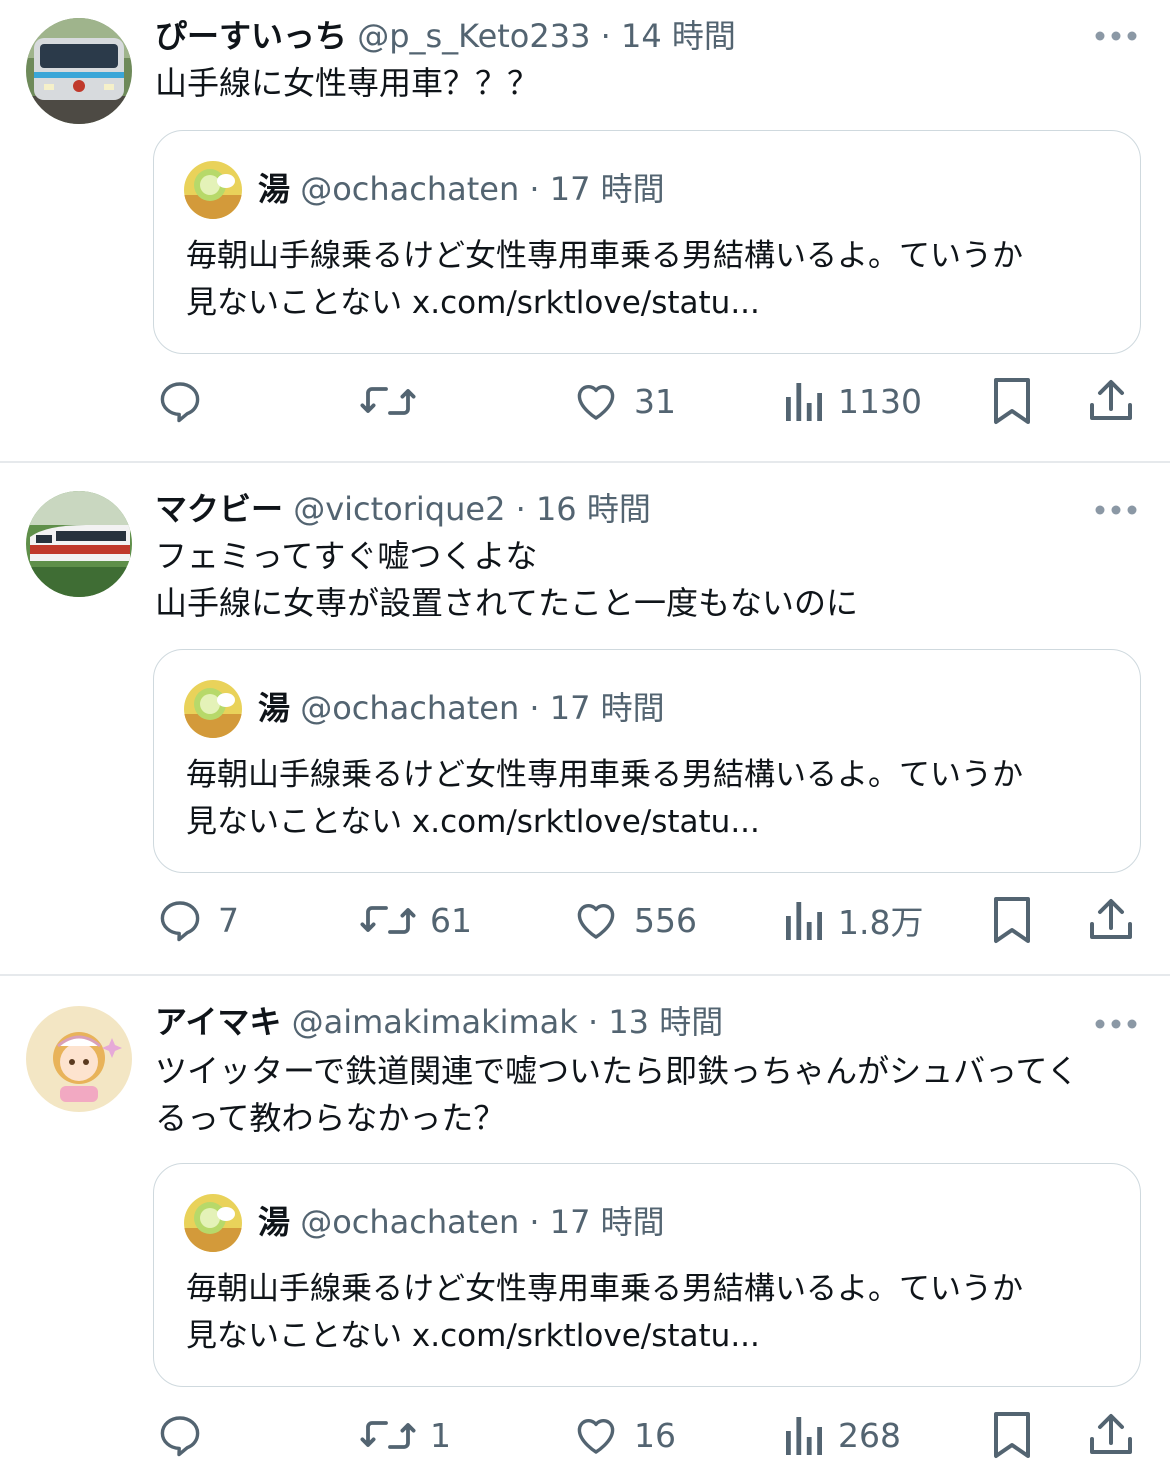  What do you see at coordinates (881, 922) in the screenshot?
I see `views-count: 1.8万` at bounding box center [881, 922].